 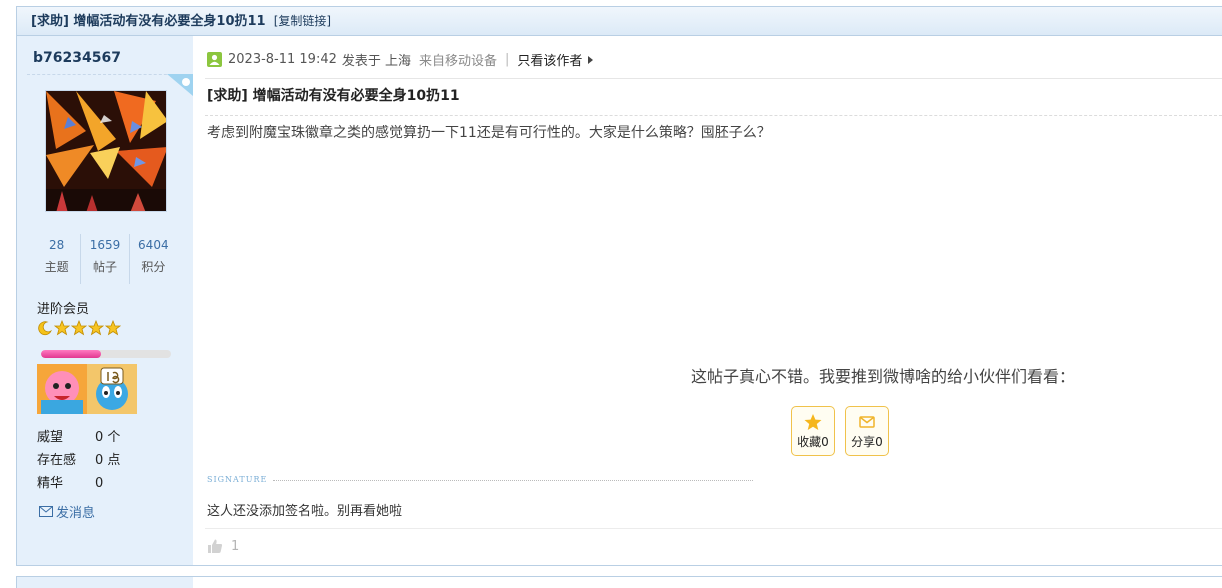 What do you see at coordinates (148, 21) in the screenshot?
I see `thread-title: [求助] 增幅活动有没有必要全身10扔11` at bounding box center [148, 21].